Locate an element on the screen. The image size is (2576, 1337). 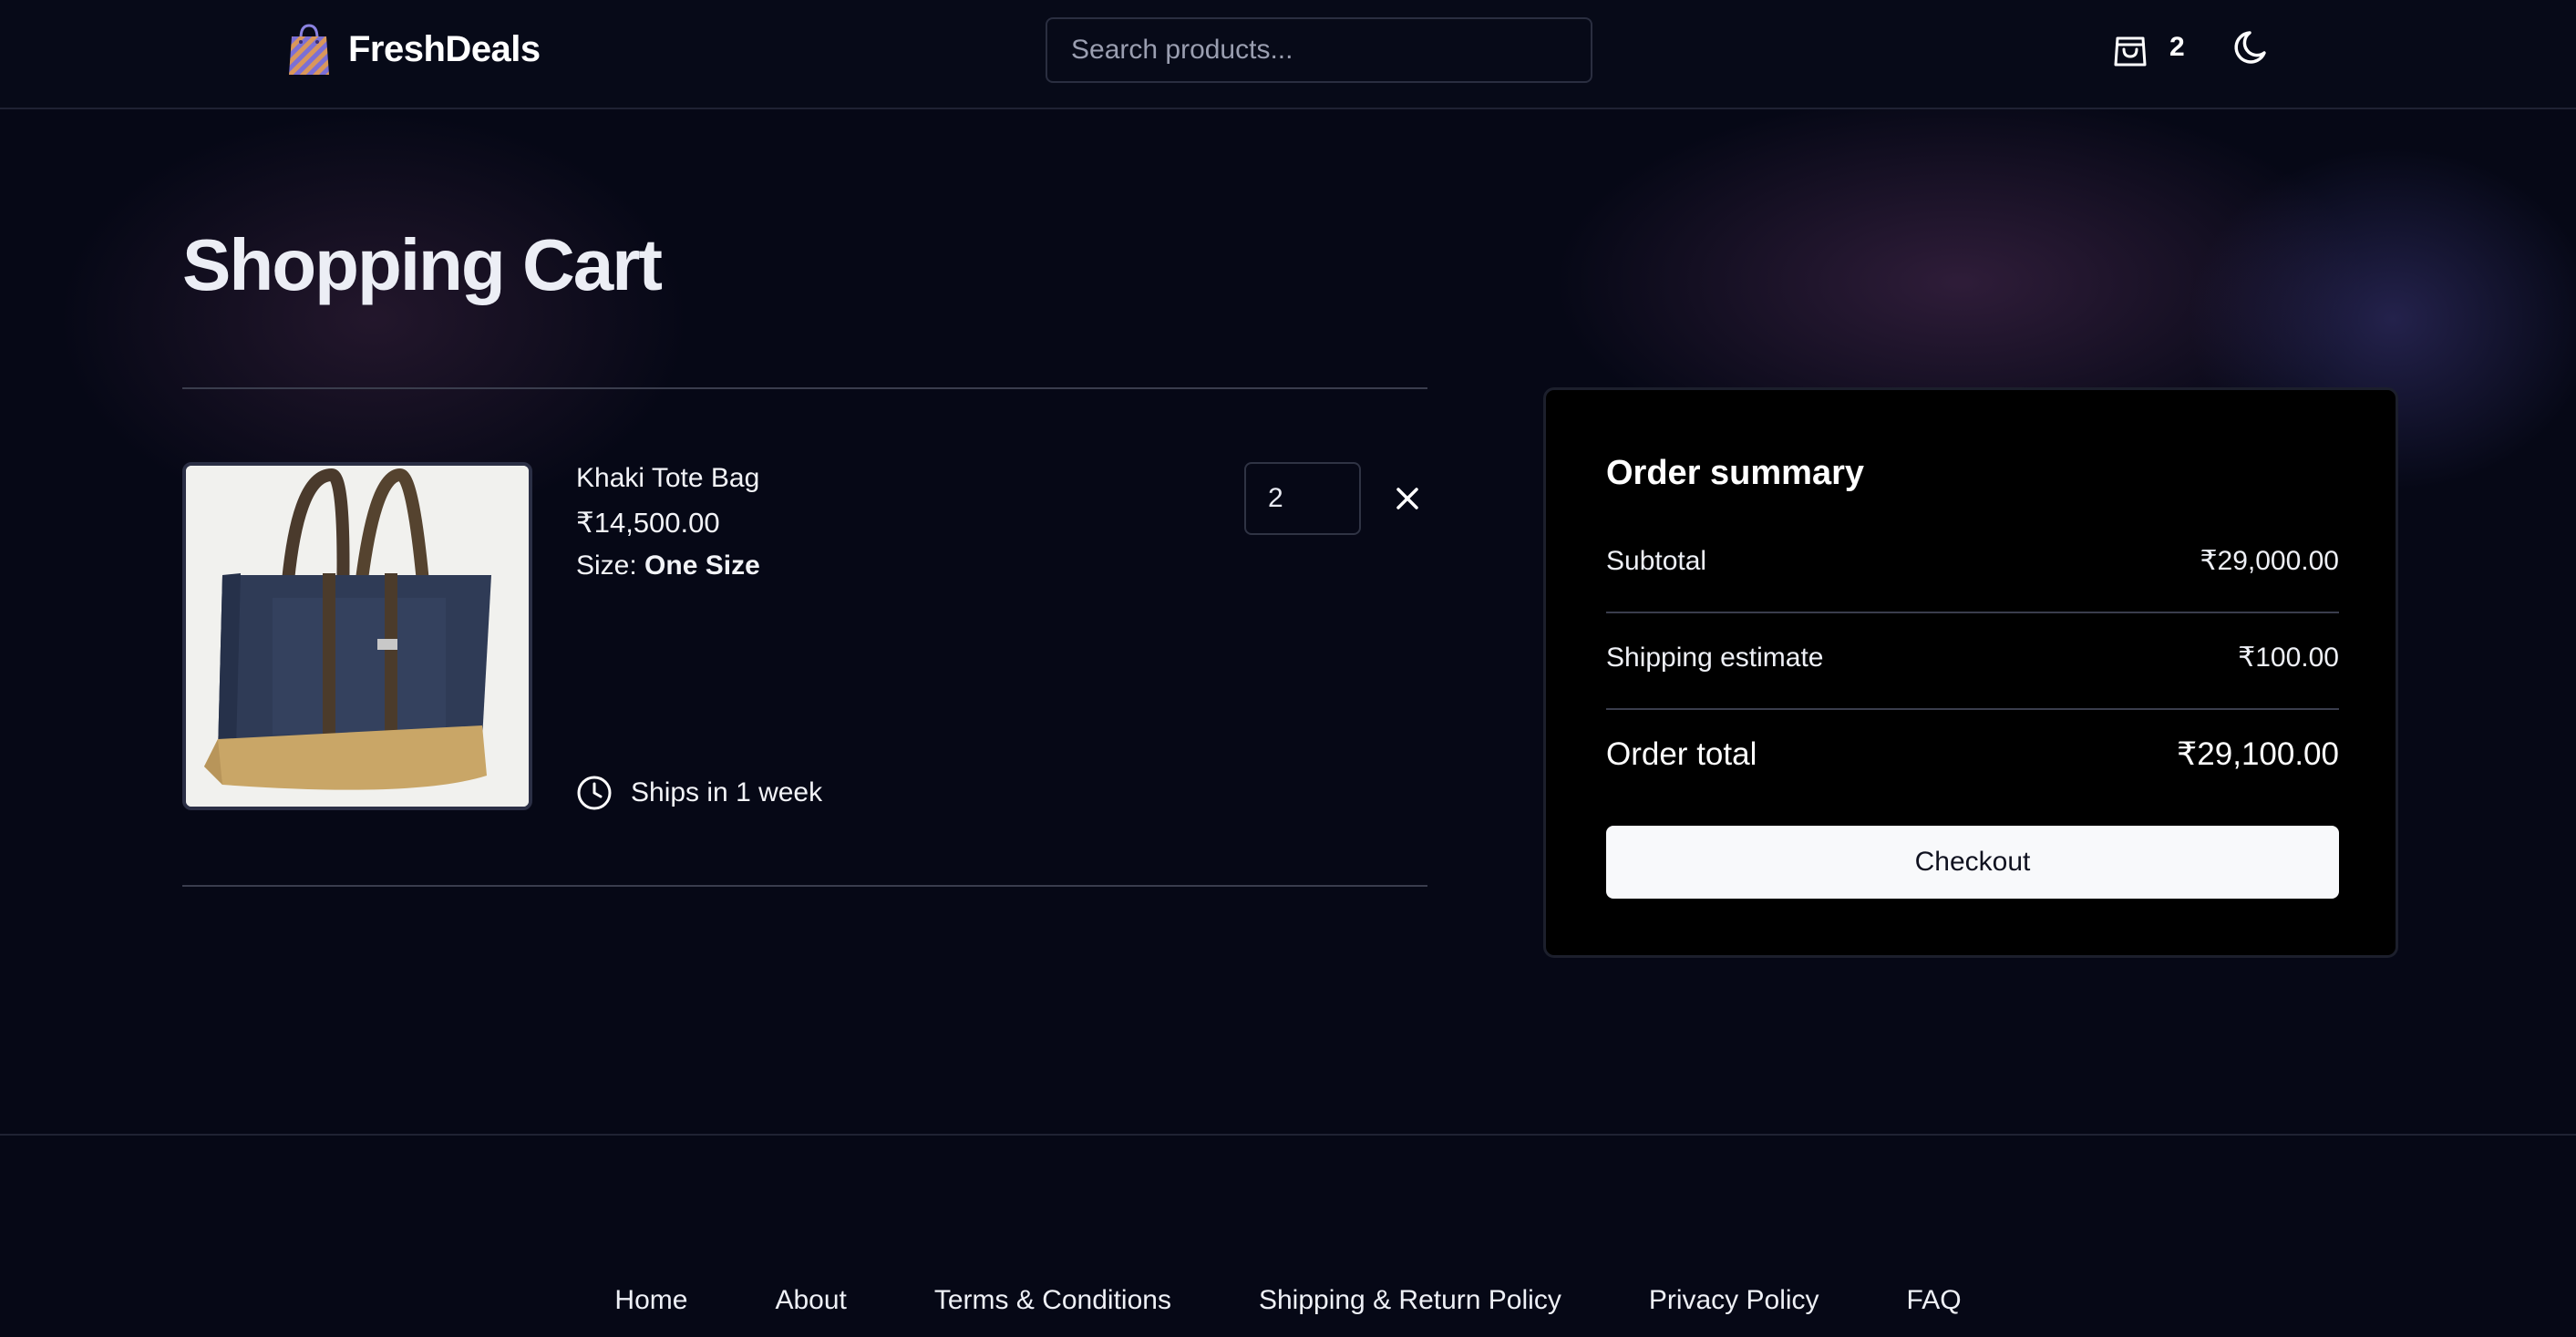
site-header: FreshDeals 2 is located at coordinates (1288, 54).